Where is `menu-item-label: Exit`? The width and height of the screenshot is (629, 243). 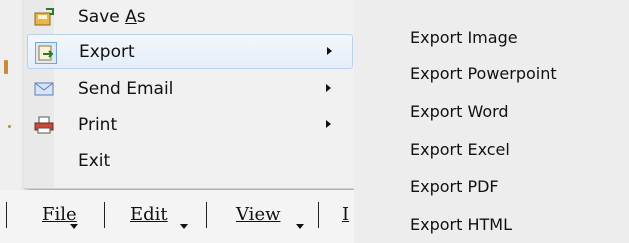 menu-item-label: Exit is located at coordinates (94, 161).